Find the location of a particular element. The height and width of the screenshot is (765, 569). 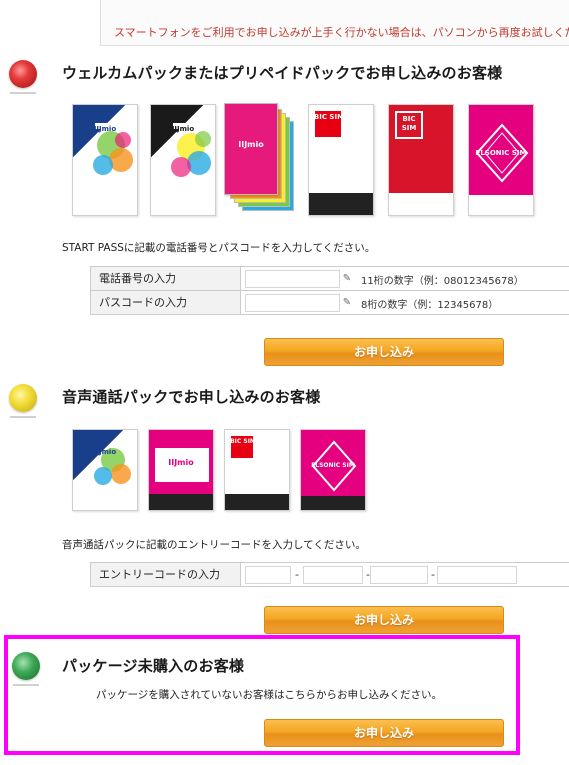

phone-number-label: 電話番号の入力 is located at coordinates (166, 278).